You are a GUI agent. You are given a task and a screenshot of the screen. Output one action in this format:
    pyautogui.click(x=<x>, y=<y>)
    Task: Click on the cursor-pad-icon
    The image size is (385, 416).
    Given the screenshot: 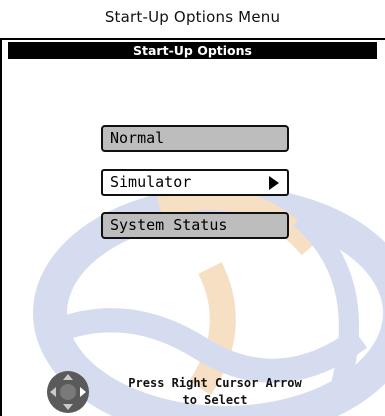 What is the action you would take?
    pyautogui.click(x=68, y=392)
    